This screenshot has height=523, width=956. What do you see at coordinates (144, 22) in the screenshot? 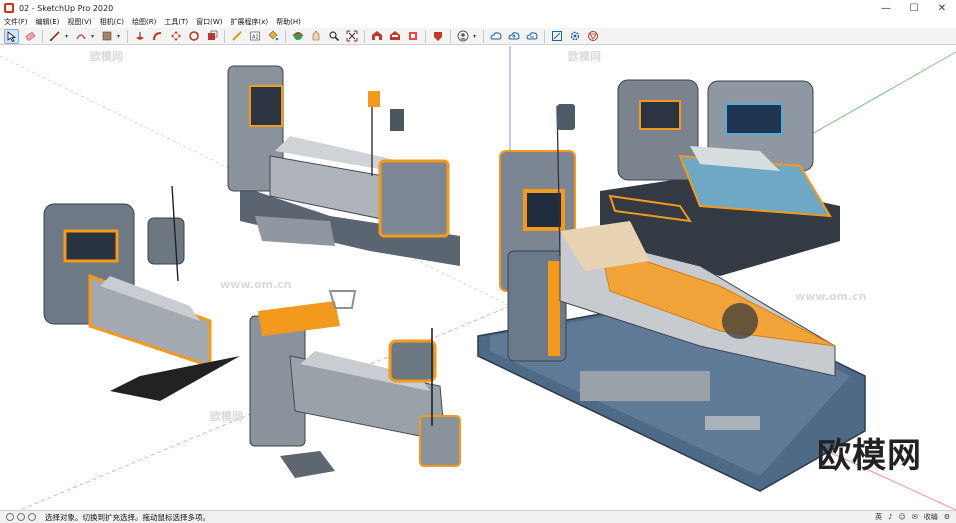
I see `menu-draw: 绘图(R)` at bounding box center [144, 22].